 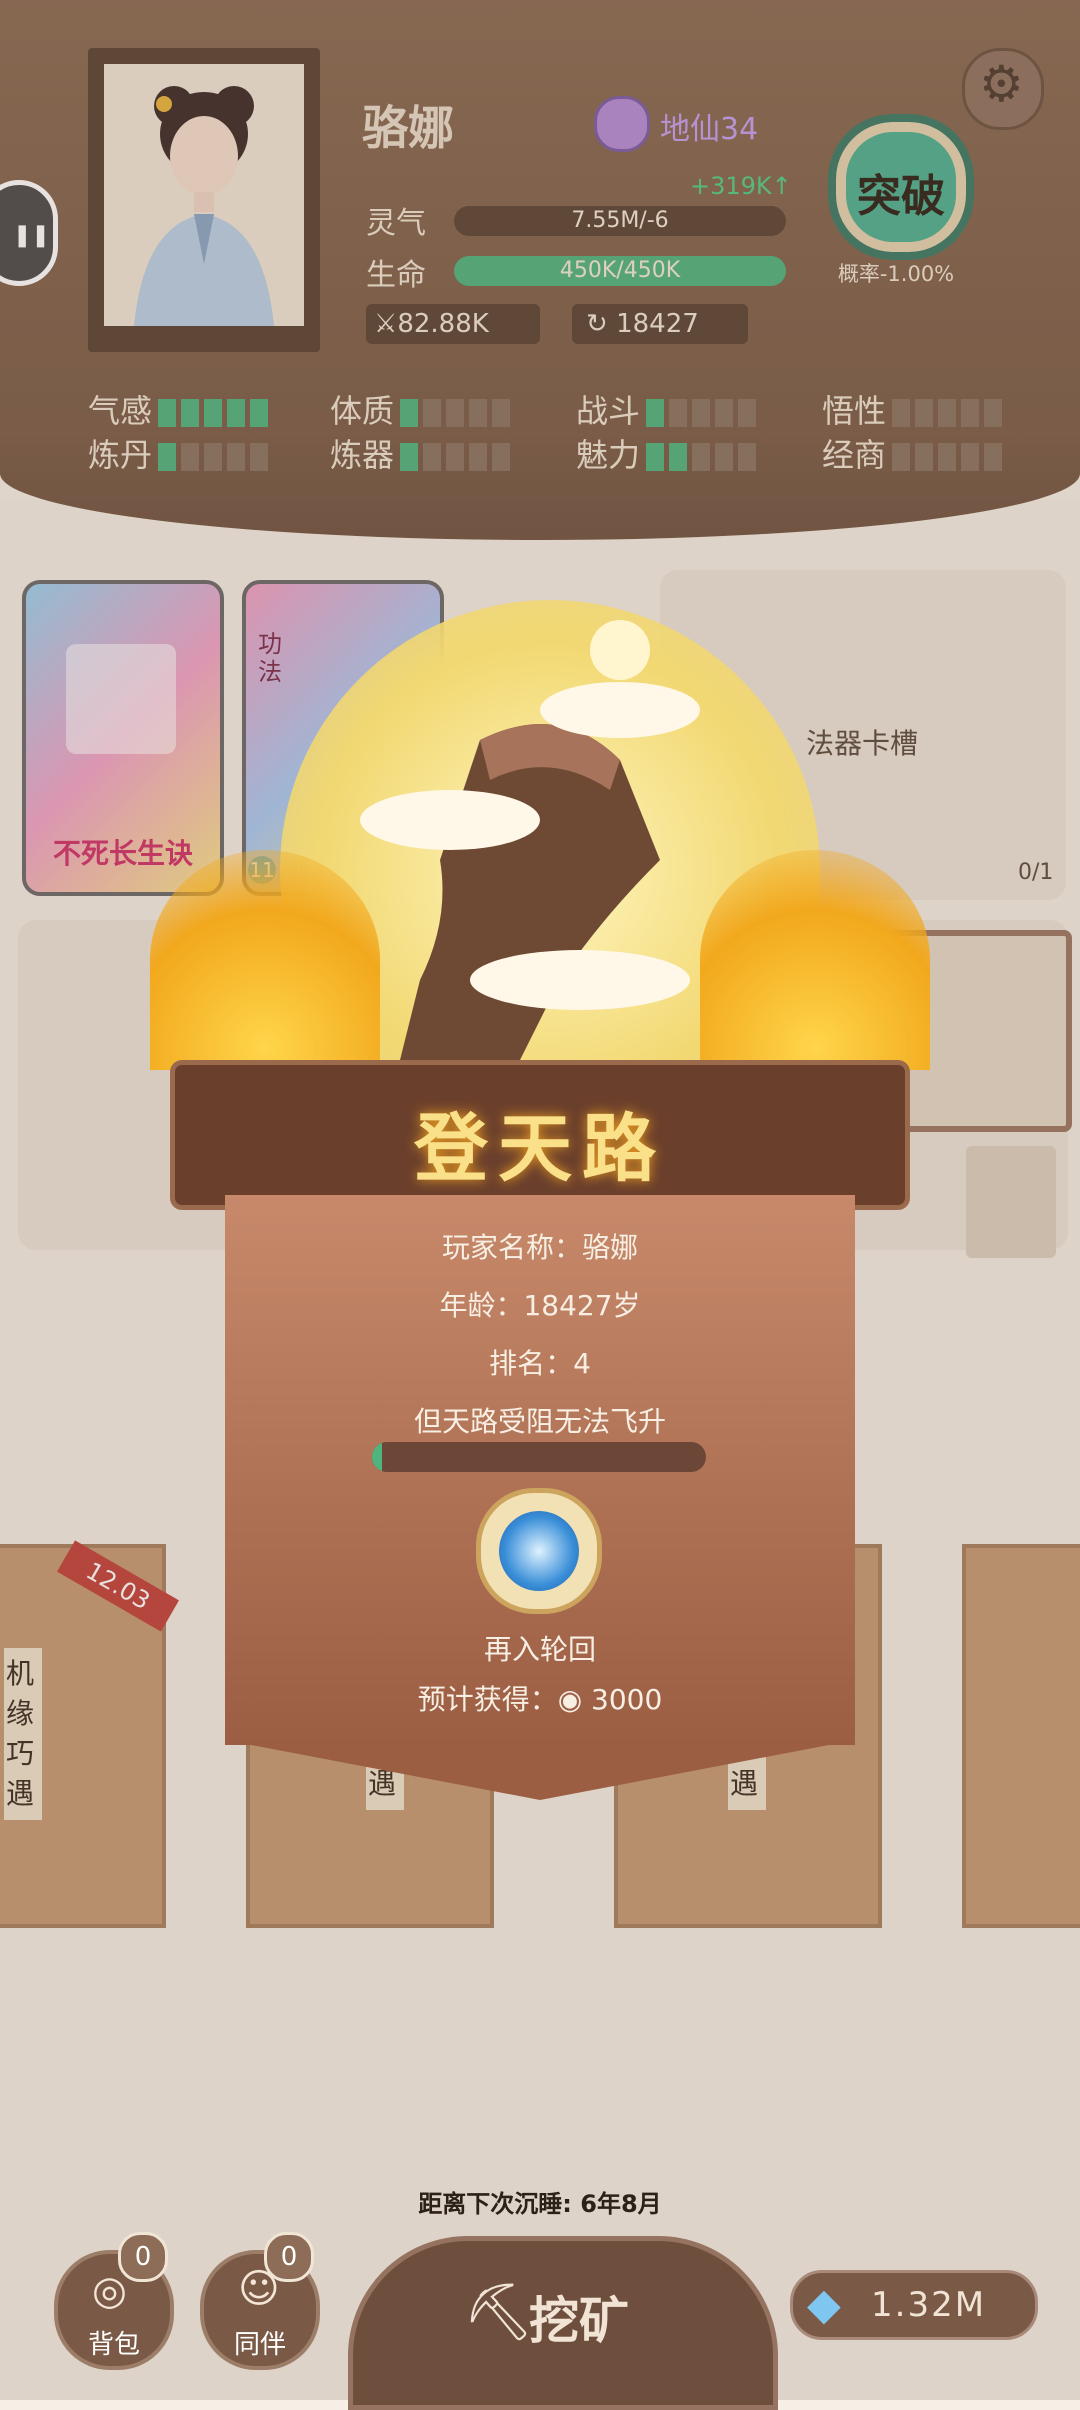 What do you see at coordinates (143, 2257) in the screenshot?
I see `bag-count-badge: 0` at bounding box center [143, 2257].